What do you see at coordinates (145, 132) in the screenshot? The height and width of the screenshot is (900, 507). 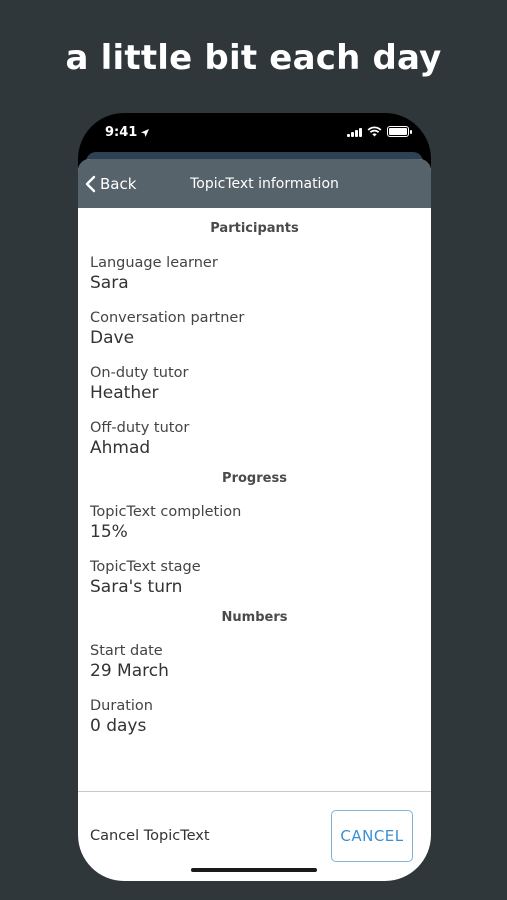 I see `location-arrow-icon` at bounding box center [145, 132].